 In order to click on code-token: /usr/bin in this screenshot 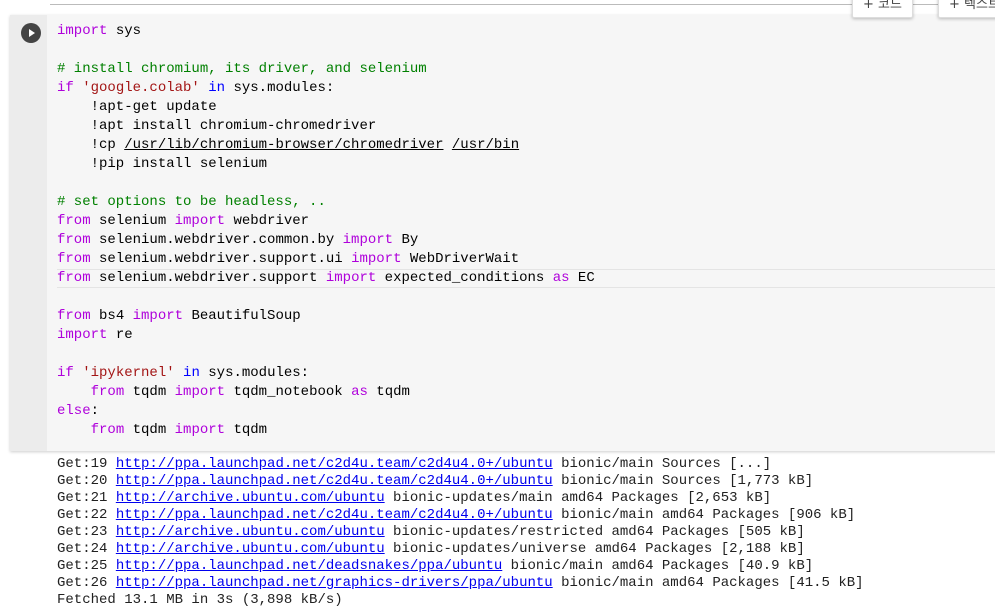, I will do `click(485, 145)`.